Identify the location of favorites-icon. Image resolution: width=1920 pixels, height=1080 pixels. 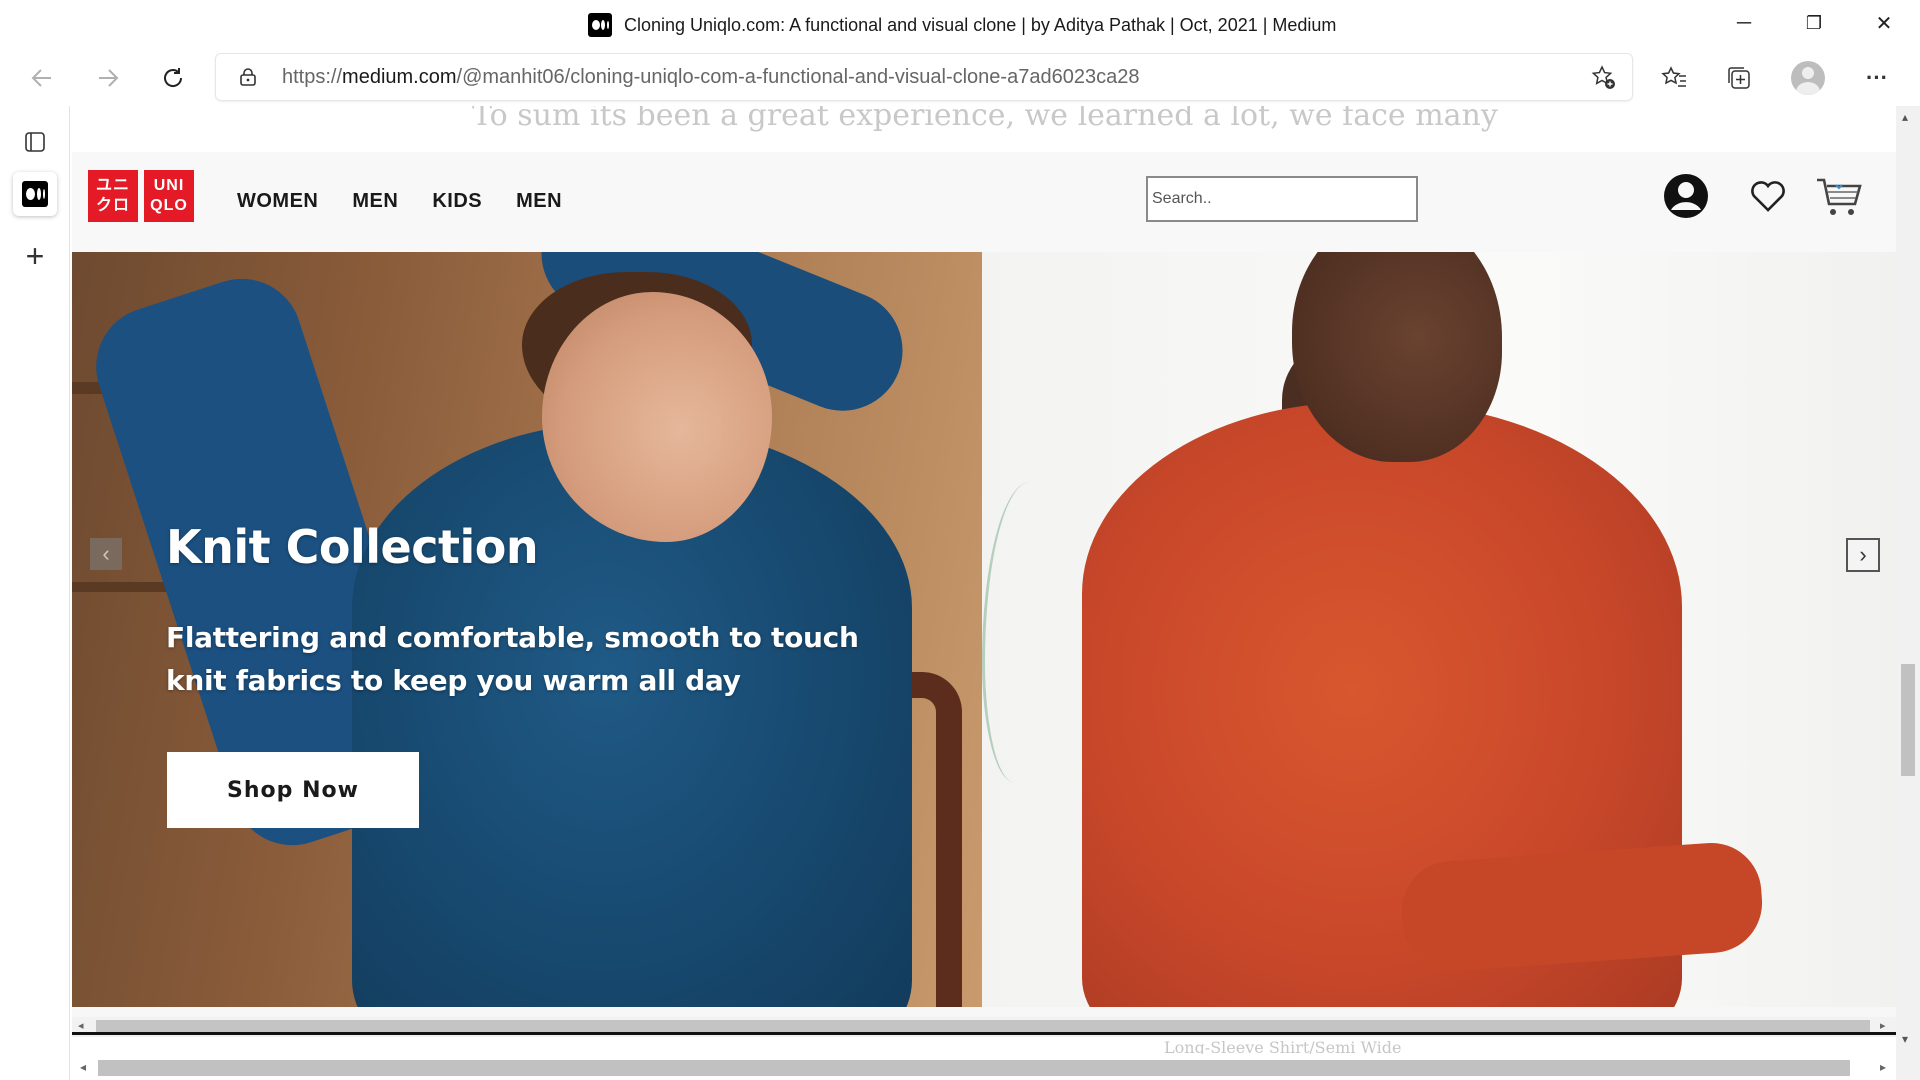
(1673, 76).